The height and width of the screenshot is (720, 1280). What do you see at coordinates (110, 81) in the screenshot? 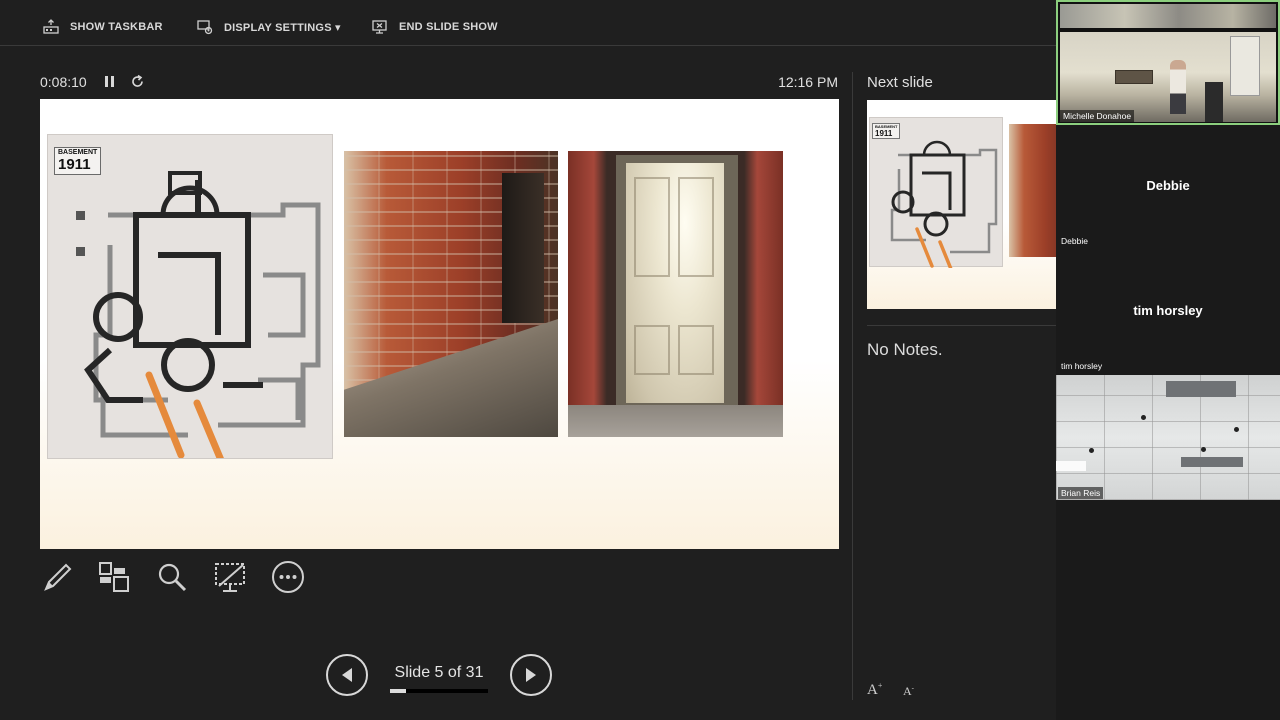
I see `pause-icon` at bounding box center [110, 81].